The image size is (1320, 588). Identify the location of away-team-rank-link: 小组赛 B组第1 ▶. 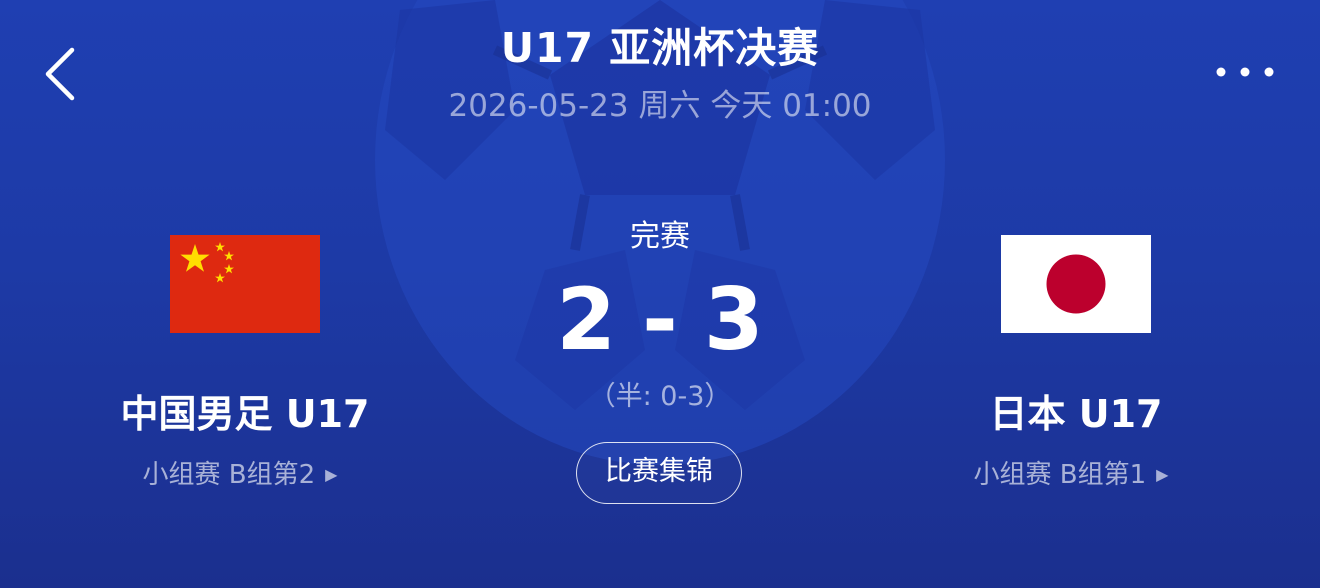
(1071, 475).